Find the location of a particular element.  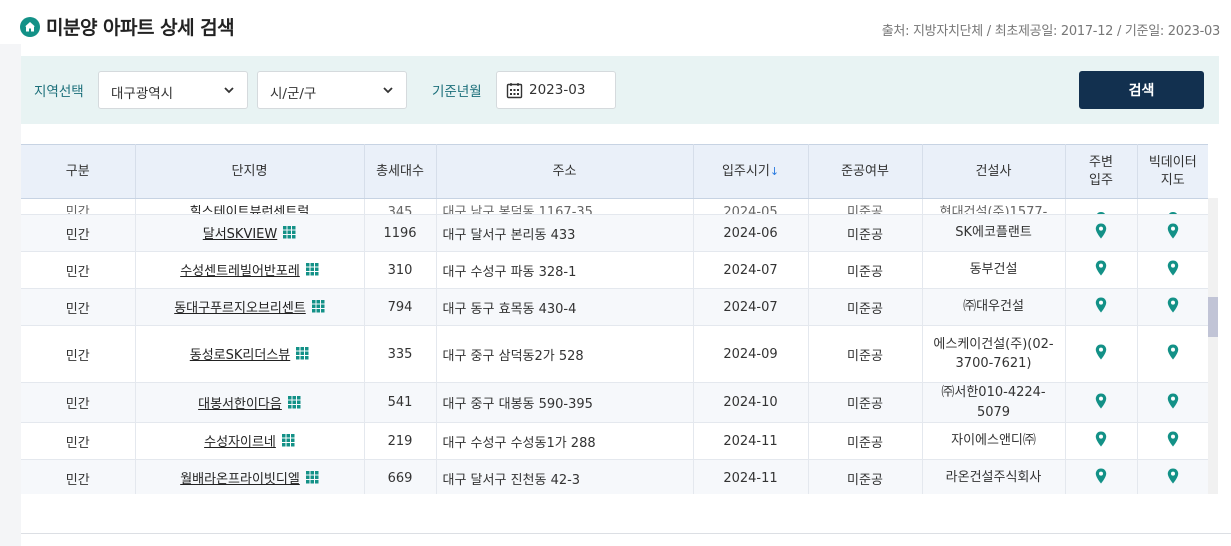

cell-name: 달서SKVIEW is located at coordinates (250, 233).